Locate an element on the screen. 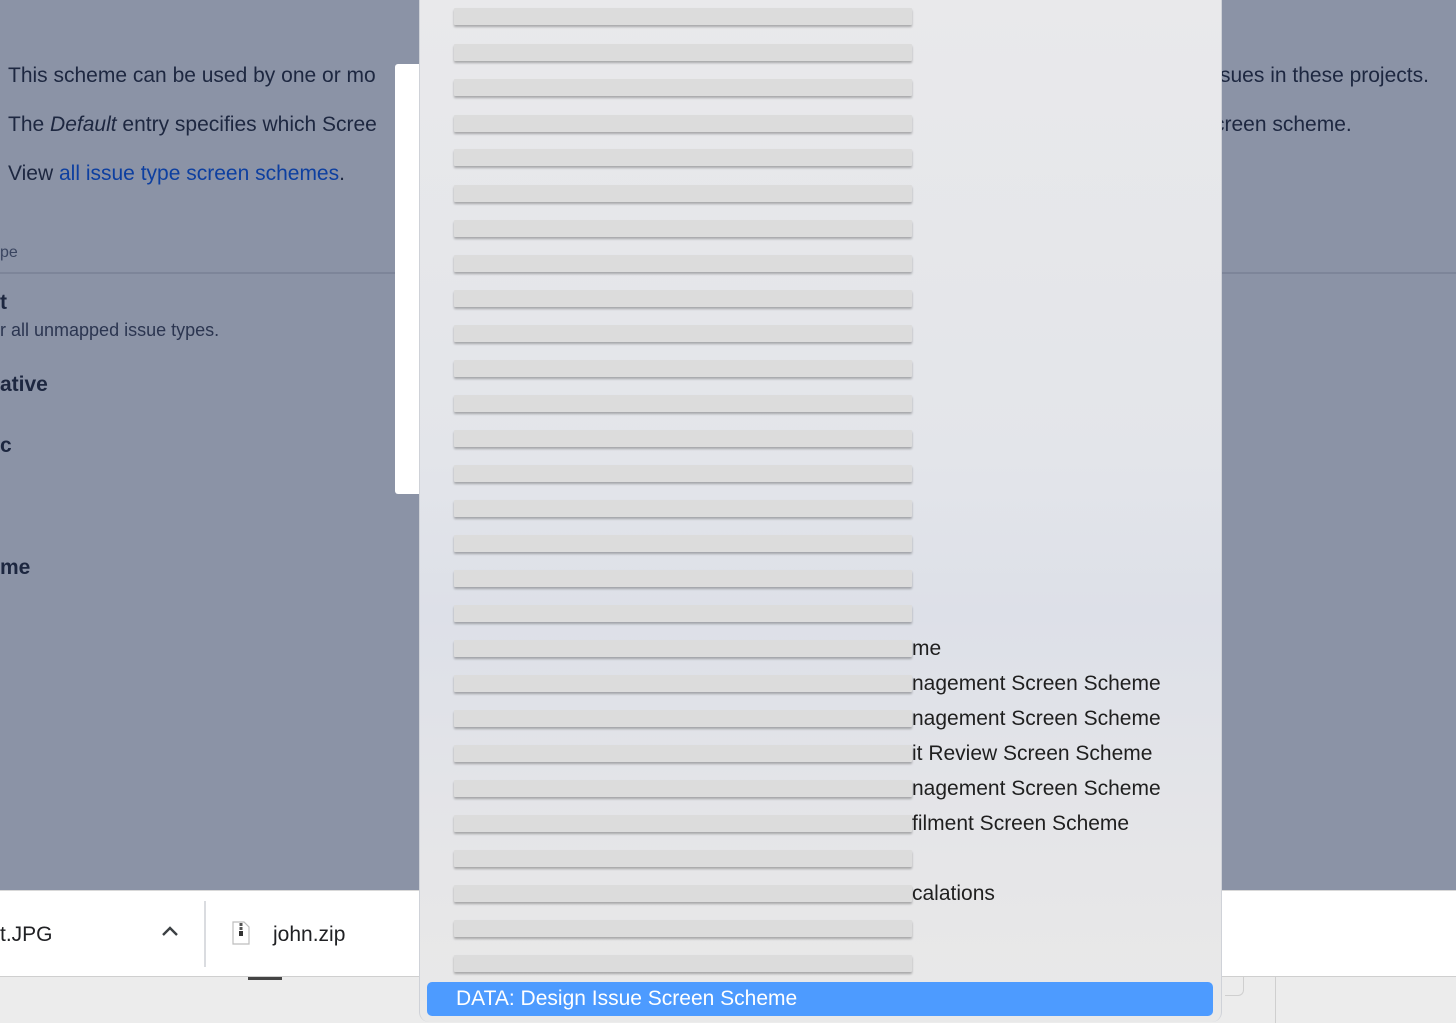  description-line-1: This scheme can be used by one or mo is located at coordinates (192, 75).